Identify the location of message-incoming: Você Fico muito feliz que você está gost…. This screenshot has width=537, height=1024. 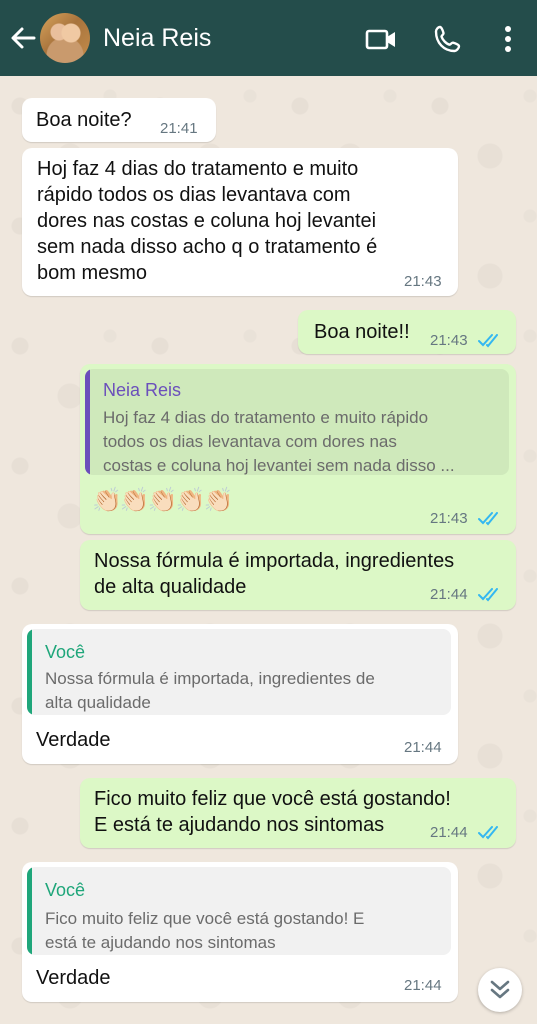
(240, 932).